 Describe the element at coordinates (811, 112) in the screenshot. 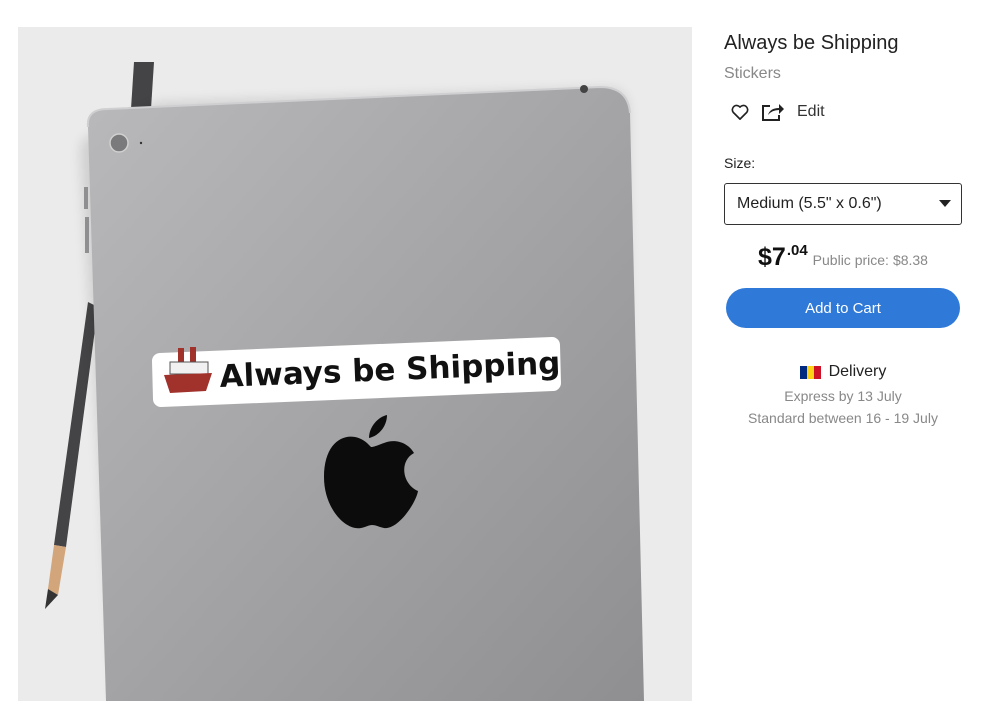

I see `edit-button: Edit` at that location.